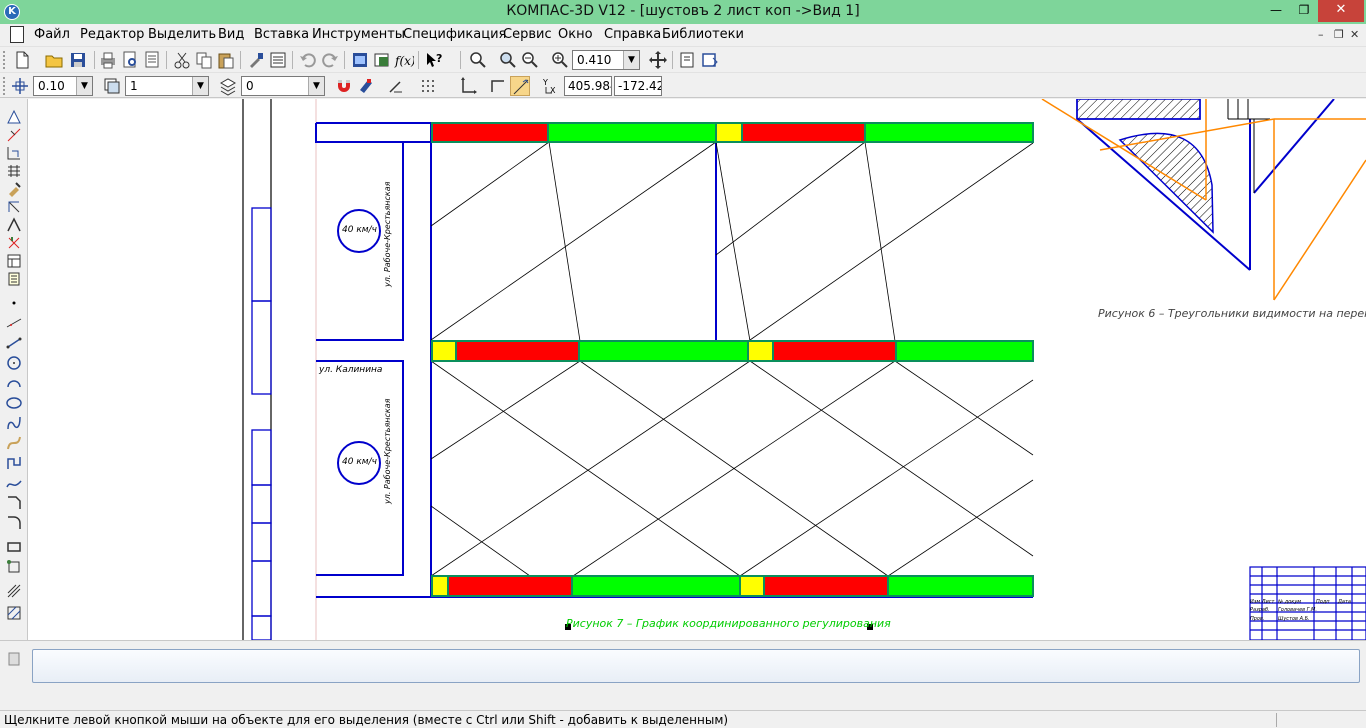 This screenshot has height=728, width=1366. What do you see at coordinates (52, 34) in the screenshot?
I see `menu-file: Файл` at bounding box center [52, 34].